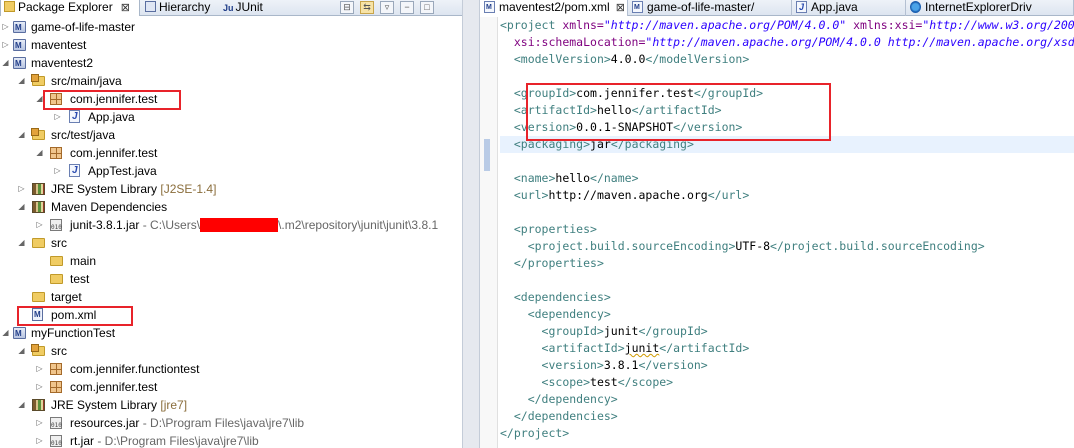 This screenshot has height=448, width=1074. Describe the element at coordinates (9, 6) in the screenshot. I see `package-explorer-icon` at that location.